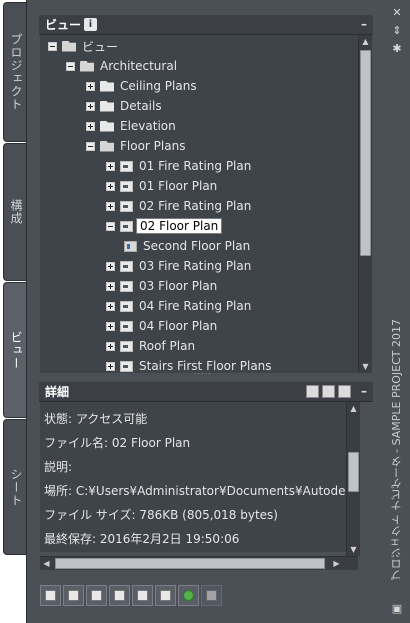  I want to click on tree-item: Architectural, so click(121, 66).